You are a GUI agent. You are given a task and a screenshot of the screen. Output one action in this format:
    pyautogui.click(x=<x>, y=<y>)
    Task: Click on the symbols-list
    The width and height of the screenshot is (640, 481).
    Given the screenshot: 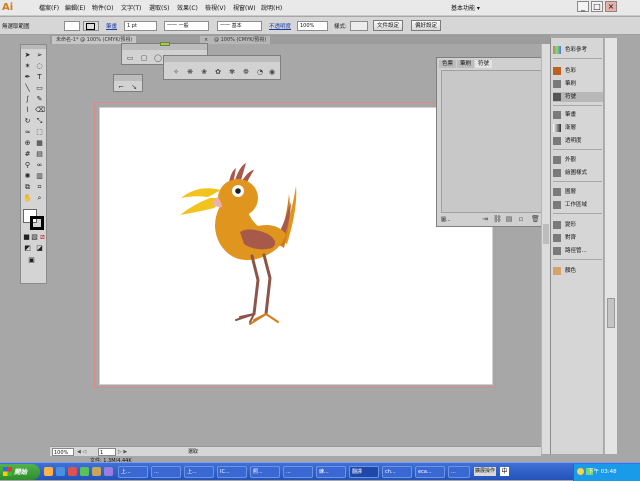 What is the action you would take?
    pyautogui.click(x=493, y=141)
    